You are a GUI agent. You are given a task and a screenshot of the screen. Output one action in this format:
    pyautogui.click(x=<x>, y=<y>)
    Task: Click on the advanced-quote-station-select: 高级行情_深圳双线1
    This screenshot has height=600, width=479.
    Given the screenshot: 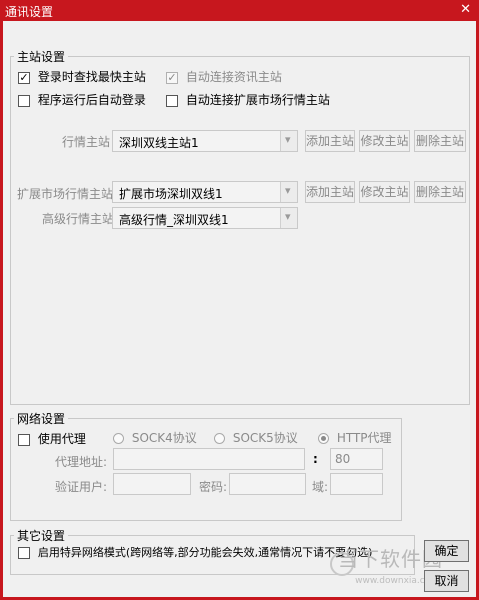 What is the action you would take?
    pyautogui.click(x=205, y=218)
    